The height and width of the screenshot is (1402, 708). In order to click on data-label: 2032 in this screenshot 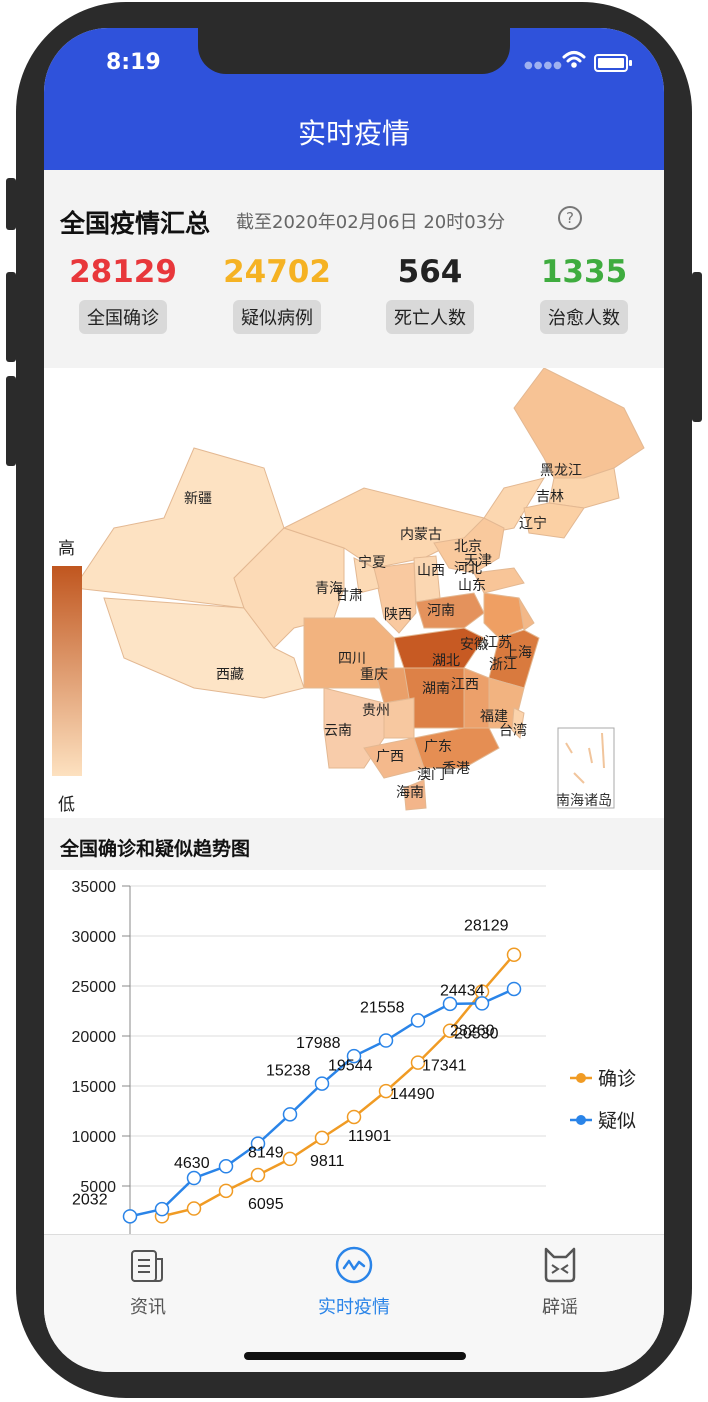, I will do `click(90, 1199)`.